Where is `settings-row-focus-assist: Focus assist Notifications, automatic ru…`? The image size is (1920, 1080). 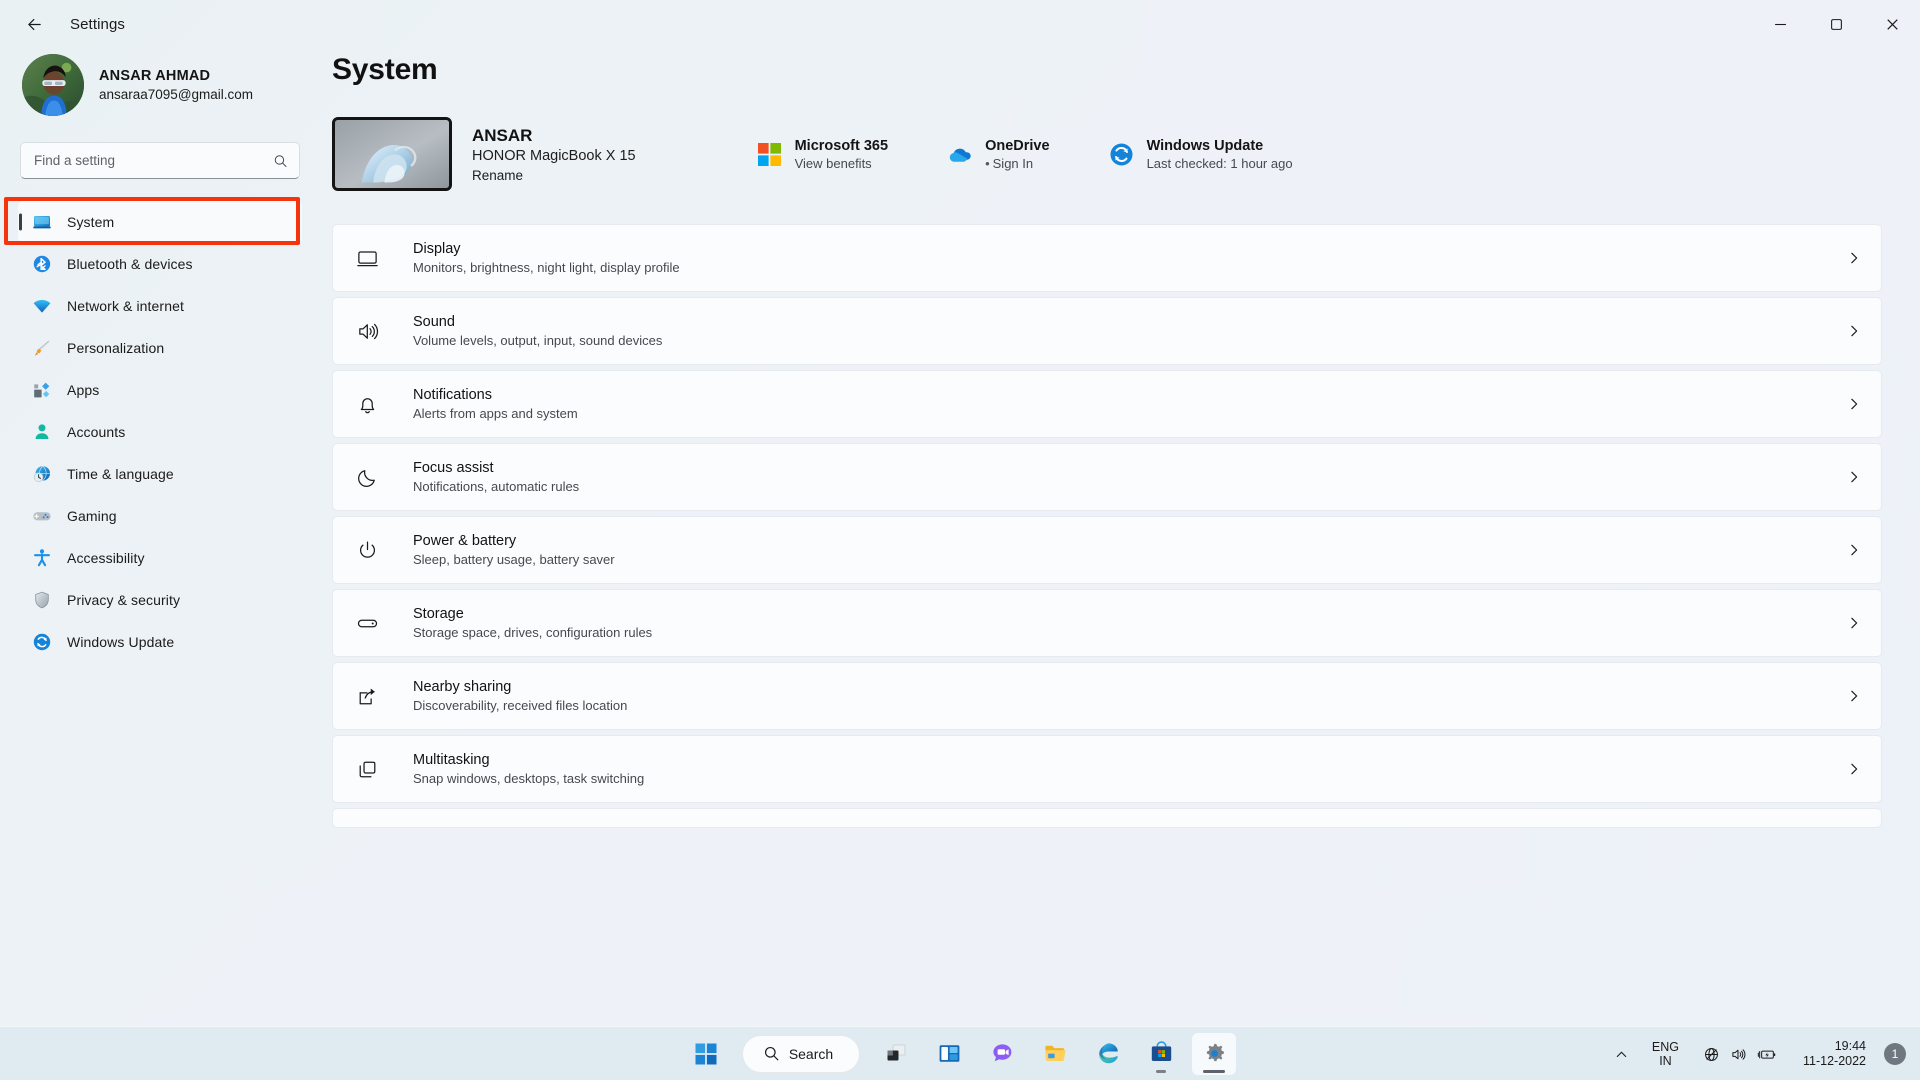
settings-row-focus-assist: Focus assist Notifications, automatic ru… is located at coordinates (1107, 477).